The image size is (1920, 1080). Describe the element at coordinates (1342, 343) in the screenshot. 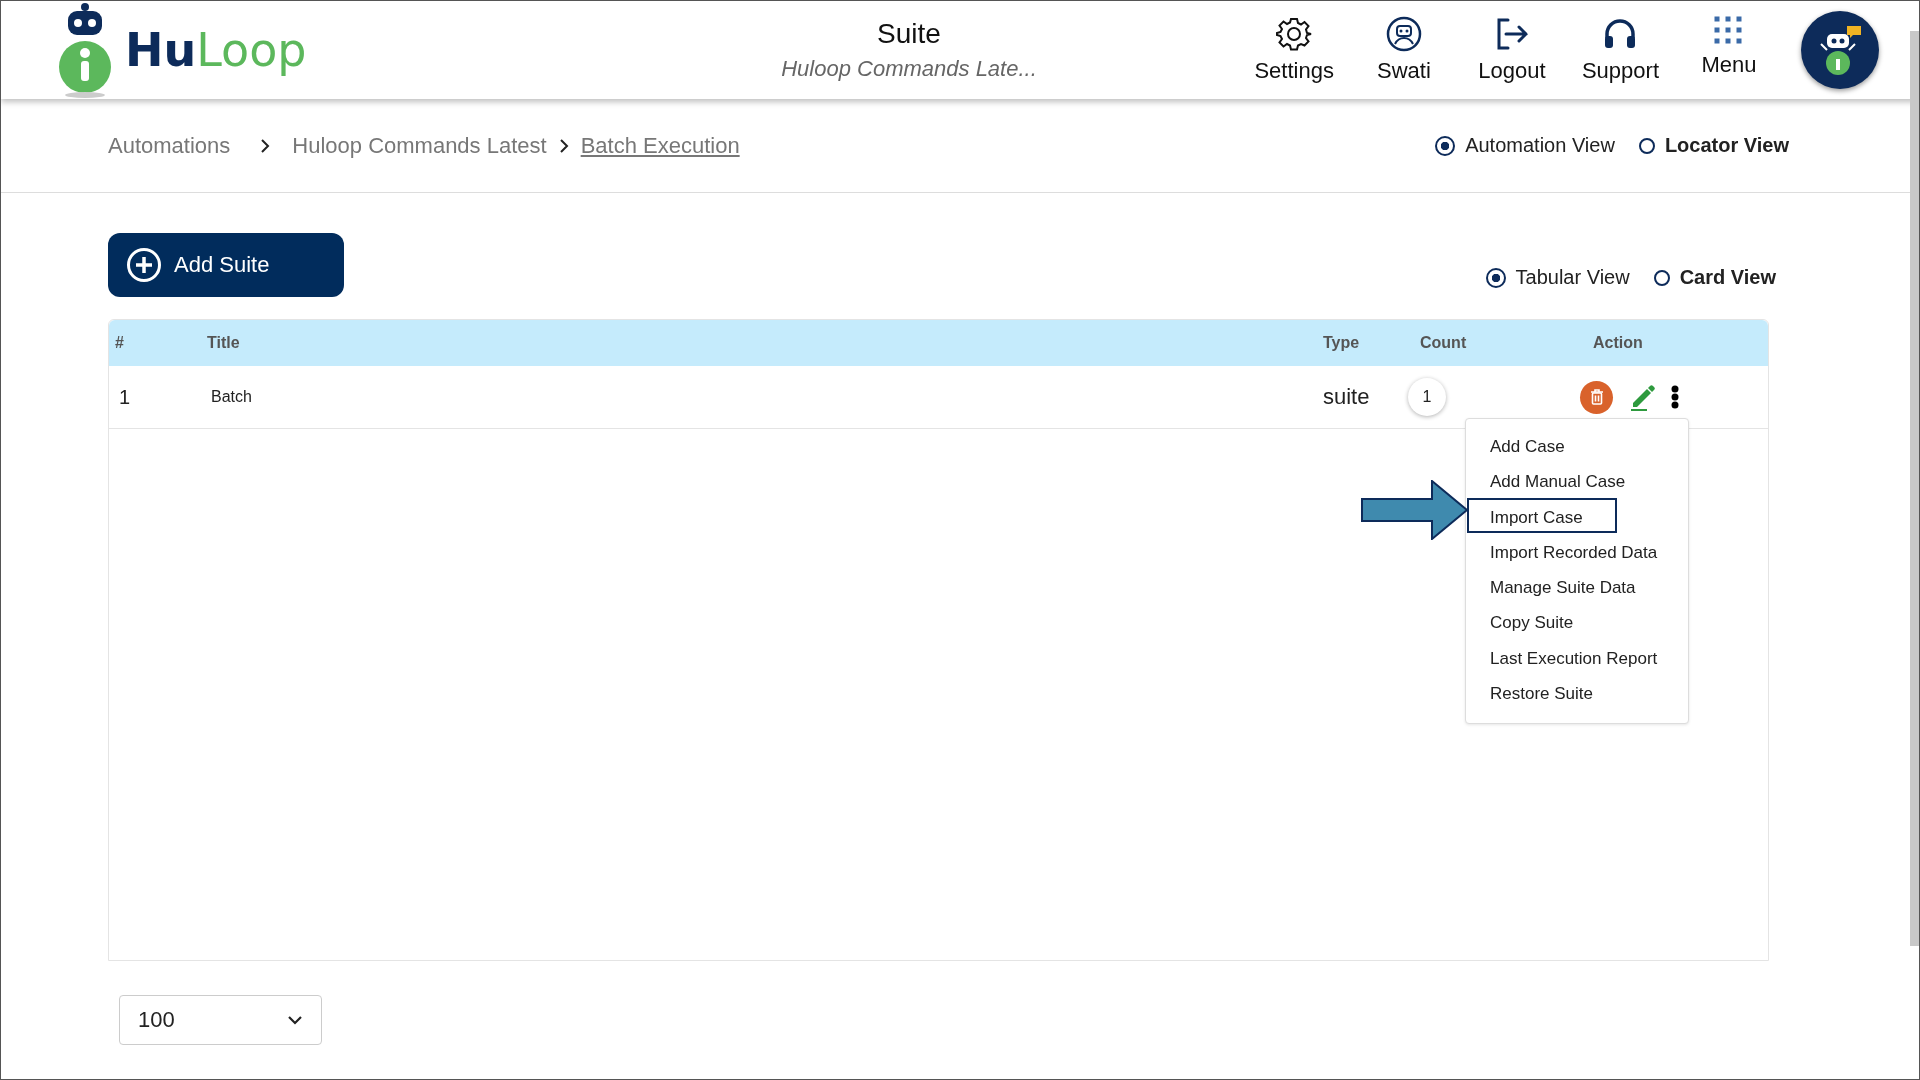

I see `column-header: Type` at that location.